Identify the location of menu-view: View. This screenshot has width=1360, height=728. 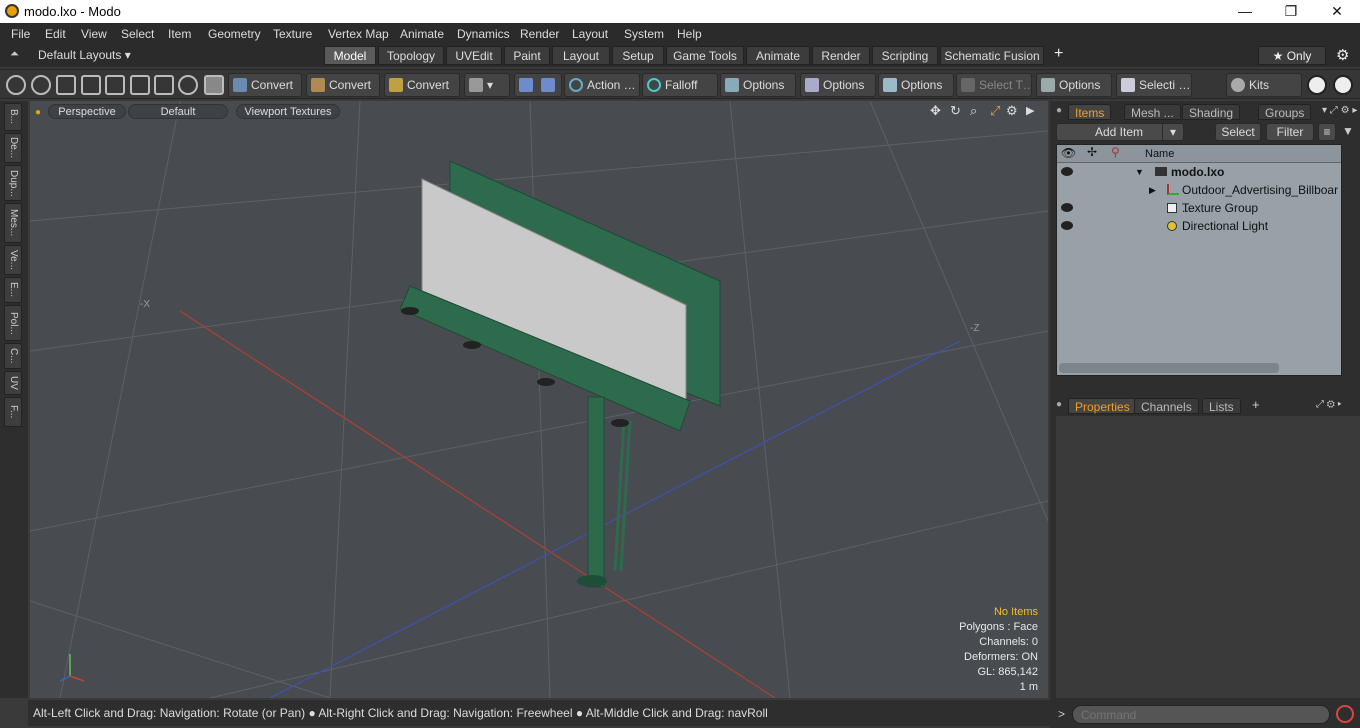
(94, 34).